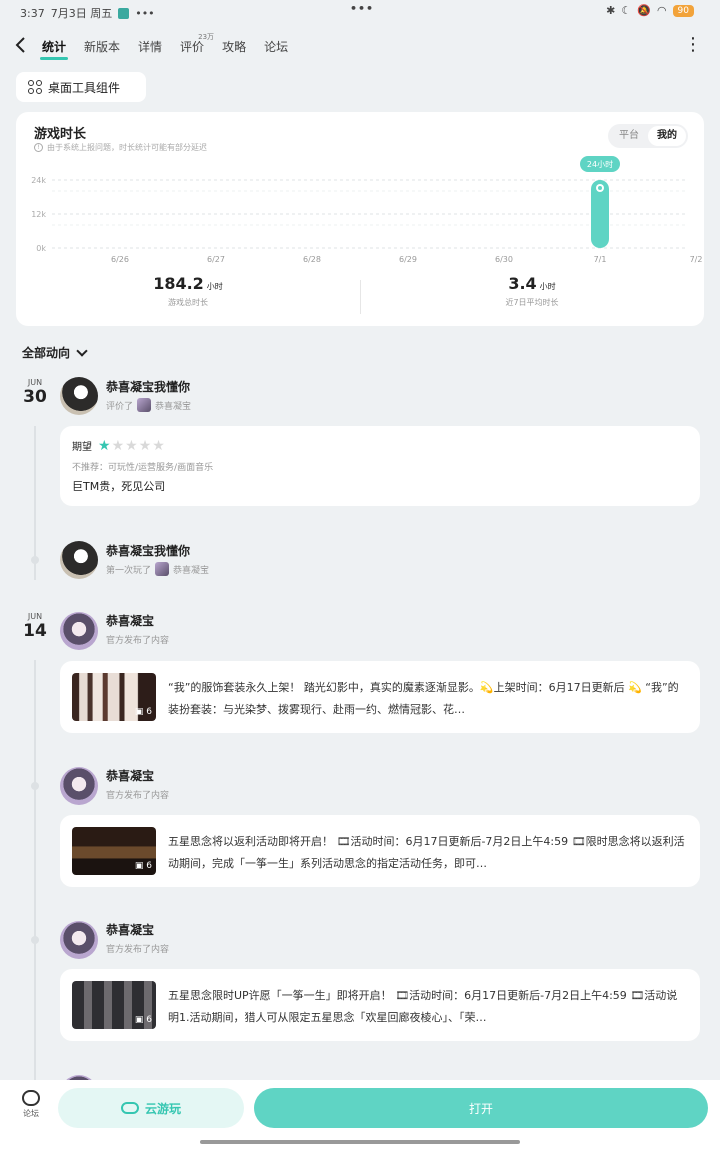  I want to click on review-header: 期望 ★ ★ ★ ★ ★, so click(118, 446).